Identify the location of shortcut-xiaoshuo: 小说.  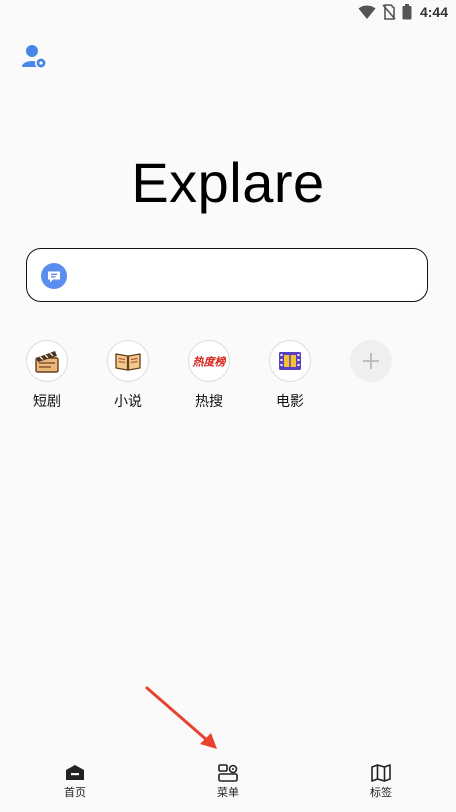
(147, 375).